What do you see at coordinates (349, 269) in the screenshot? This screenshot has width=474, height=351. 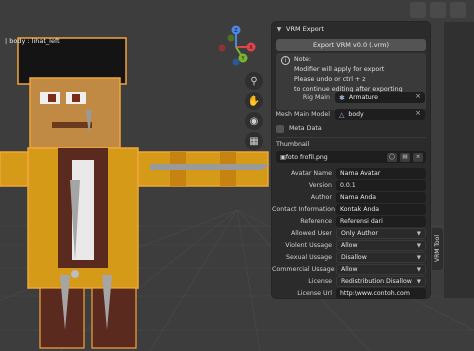 I see `commercial-usage-value: Allow` at bounding box center [349, 269].